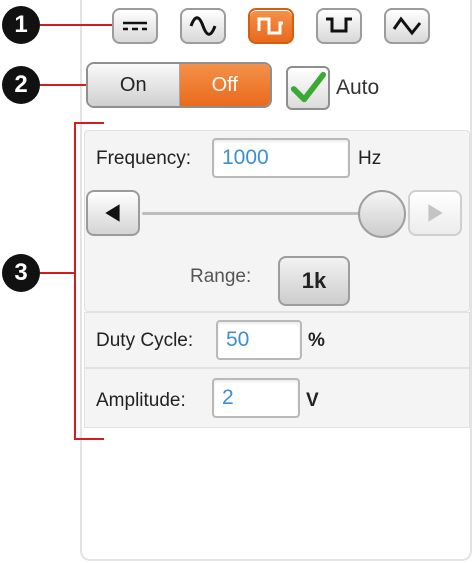 This screenshot has width=474, height=563. I want to click on square-wave-icon, so click(270, 26).